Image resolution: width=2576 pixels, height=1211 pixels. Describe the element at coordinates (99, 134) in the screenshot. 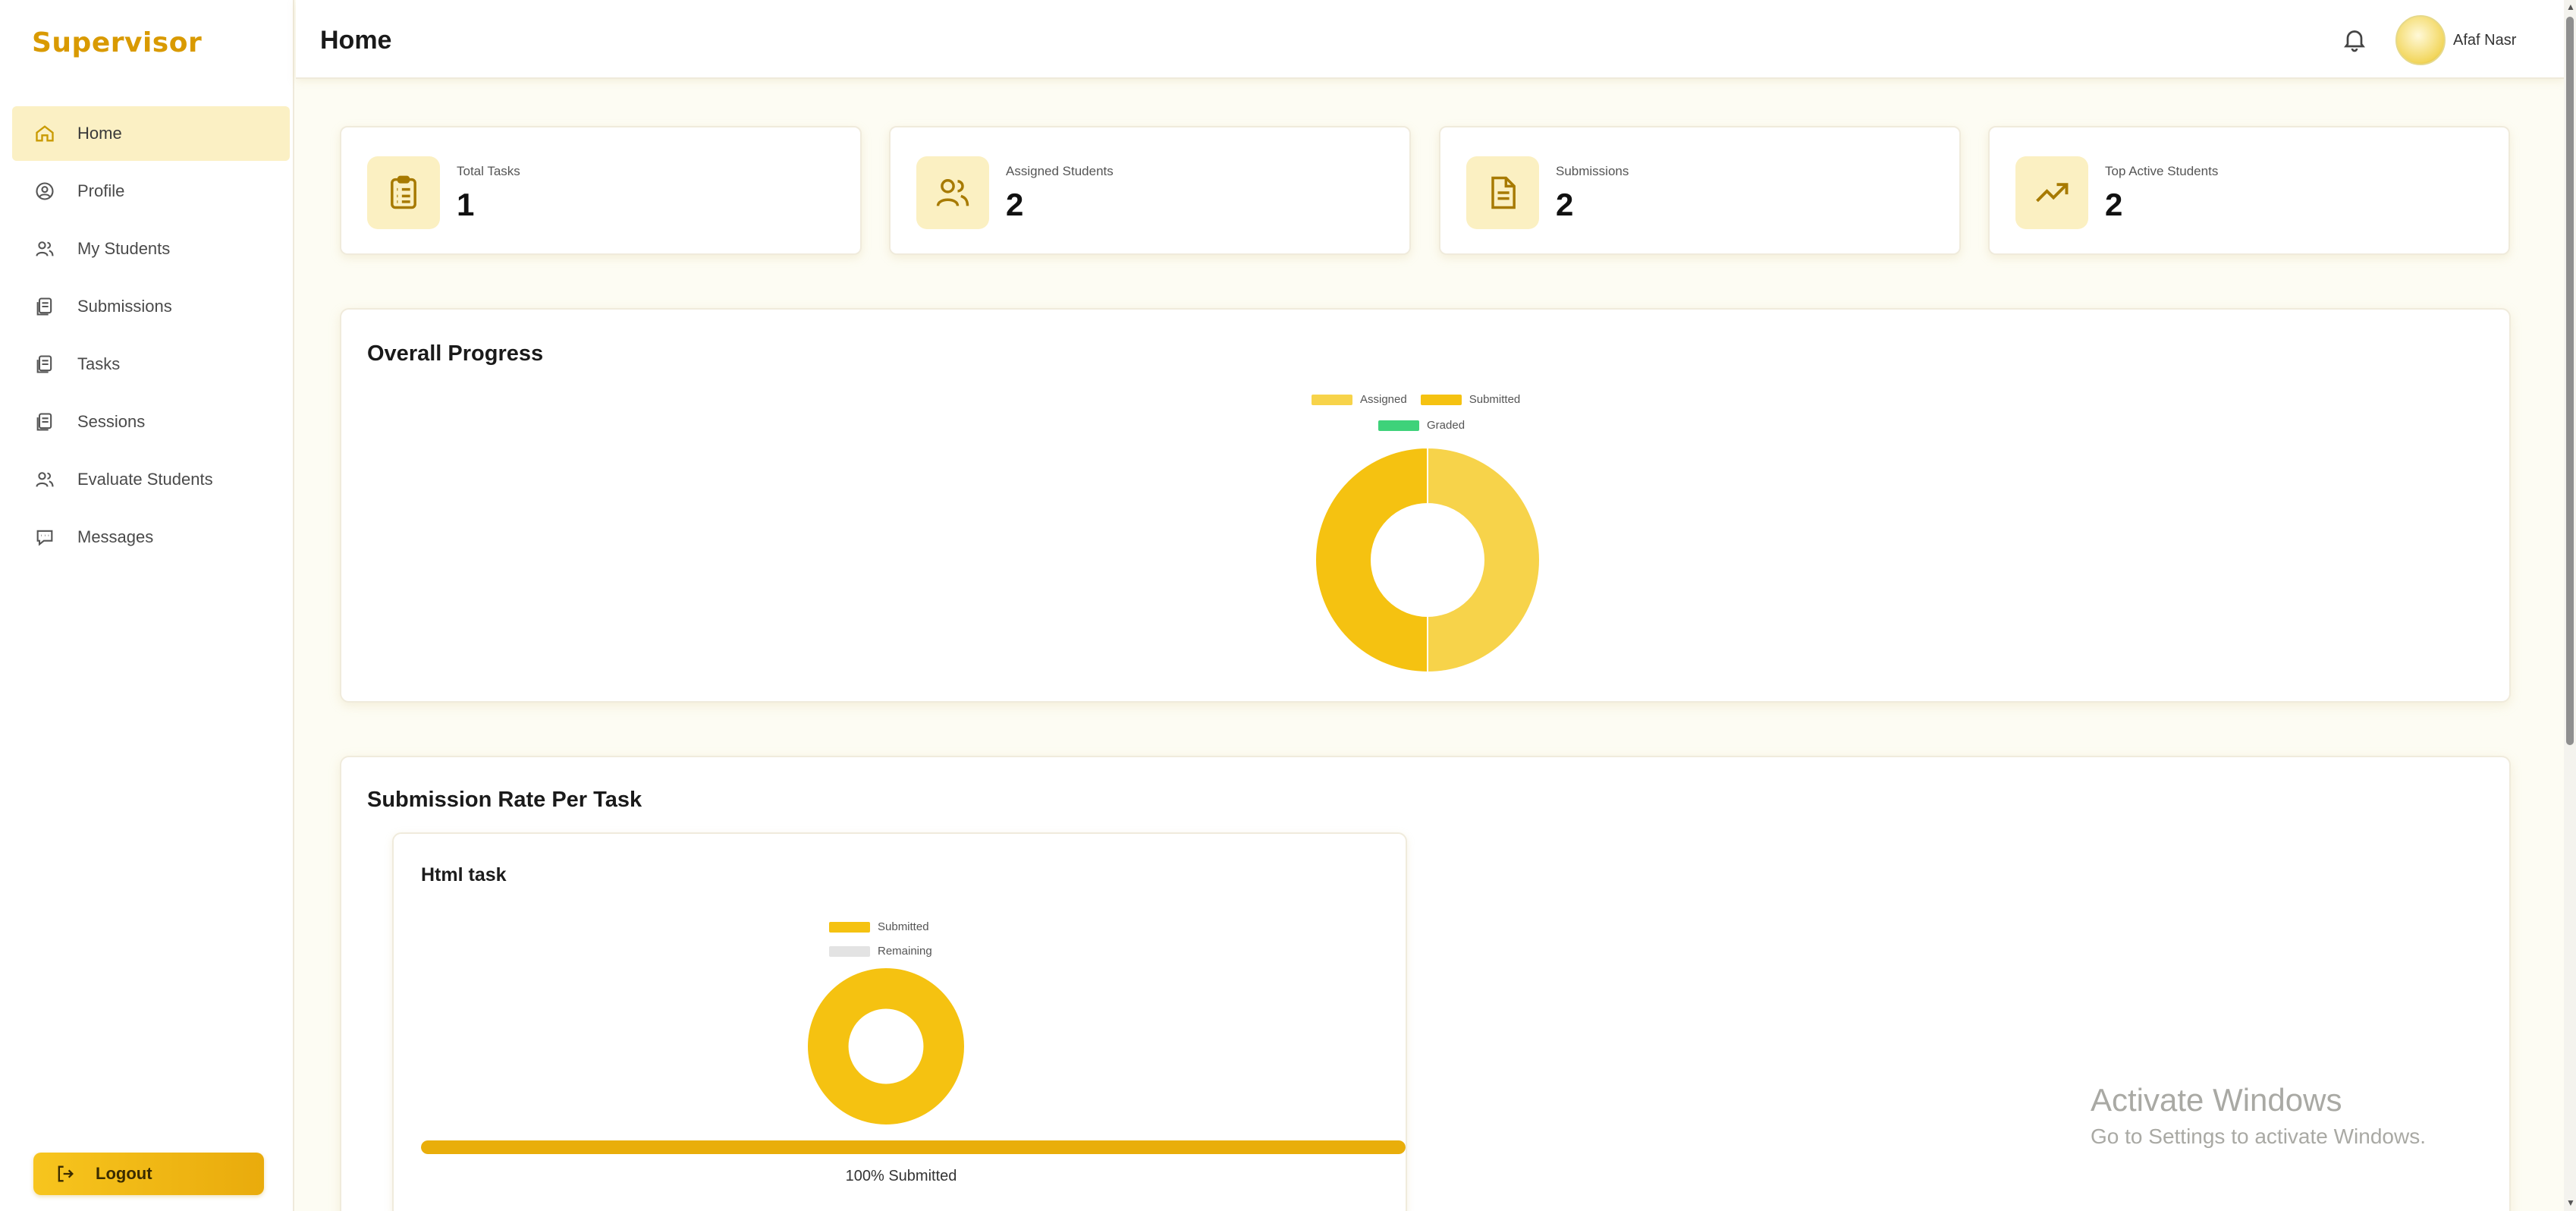

I see `sidebar-item-label: Home` at that location.